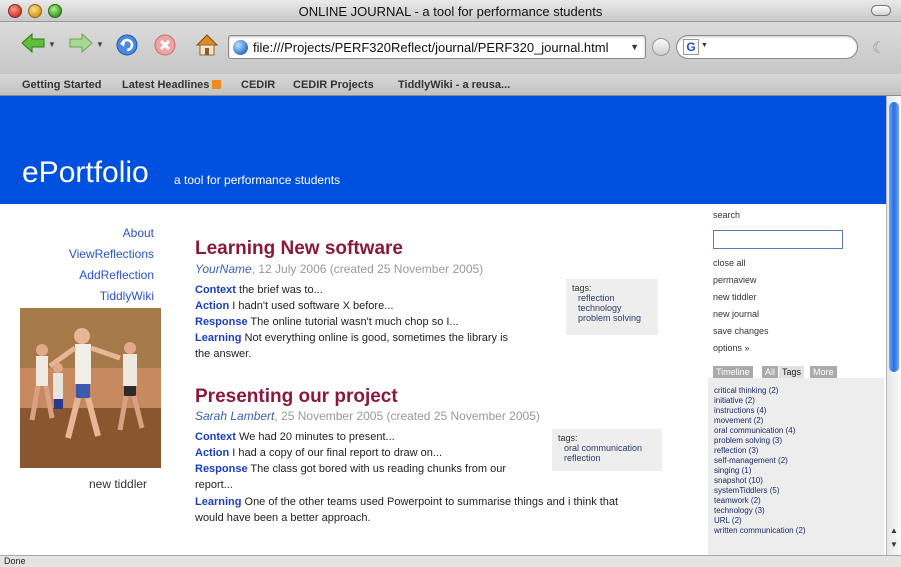 This screenshot has height=567, width=901. Describe the element at coordinates (748, 440) in the screenshot. I see `tag-list-item: problem solving (3)` at that location.